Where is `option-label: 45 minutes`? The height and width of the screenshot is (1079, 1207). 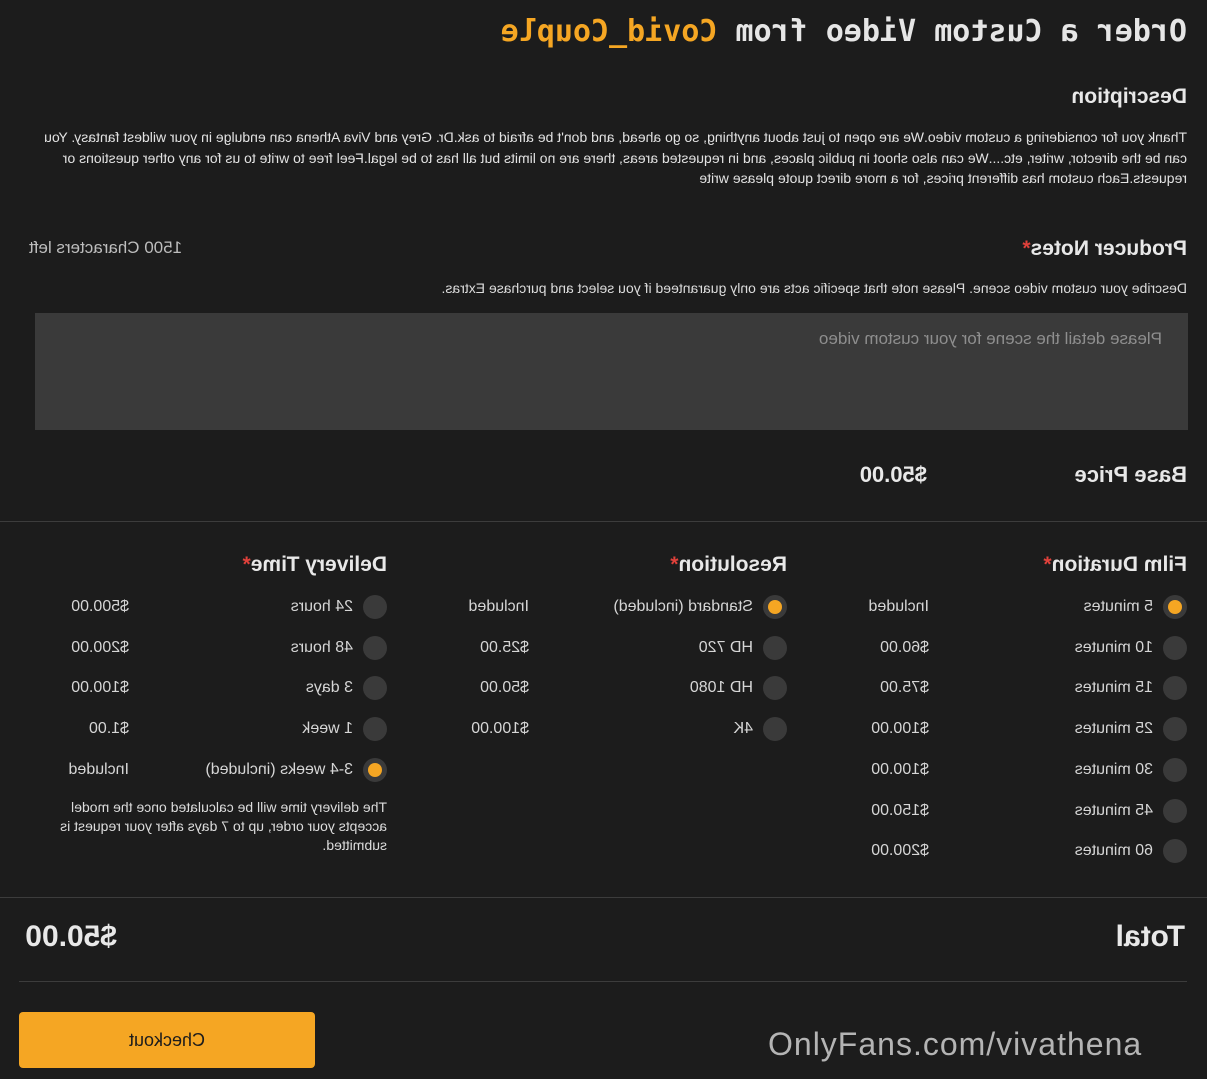 option-label: 45 minutes is located at coordinates (1113, 810).